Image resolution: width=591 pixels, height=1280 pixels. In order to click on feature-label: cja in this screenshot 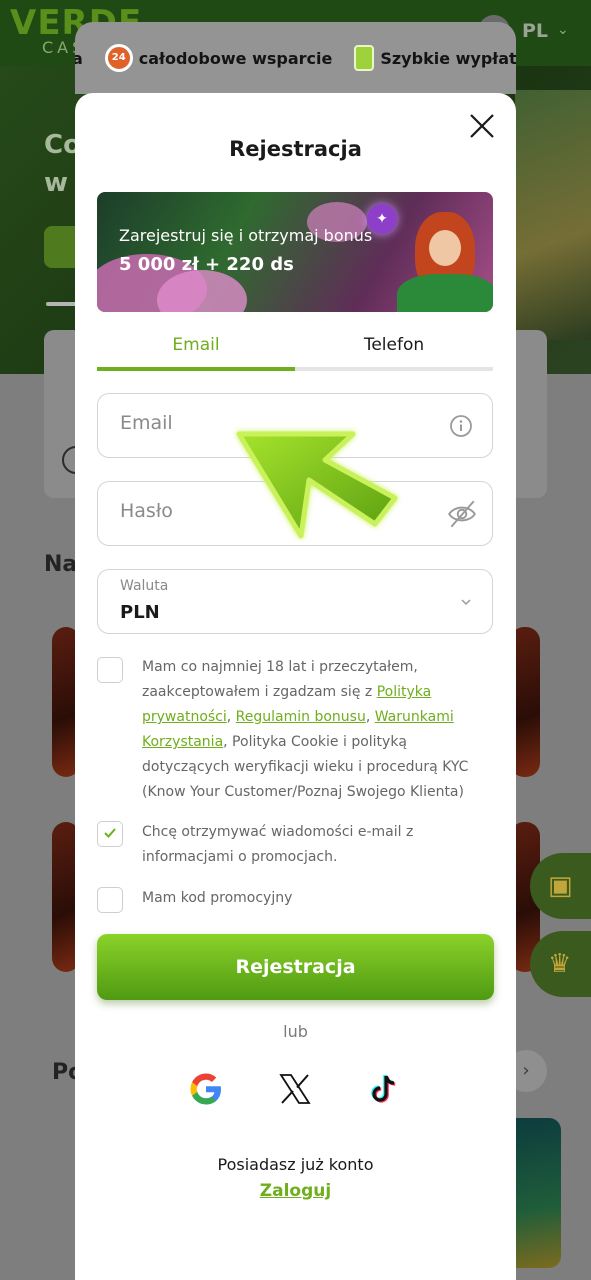, I will do `click(79, 58)`.